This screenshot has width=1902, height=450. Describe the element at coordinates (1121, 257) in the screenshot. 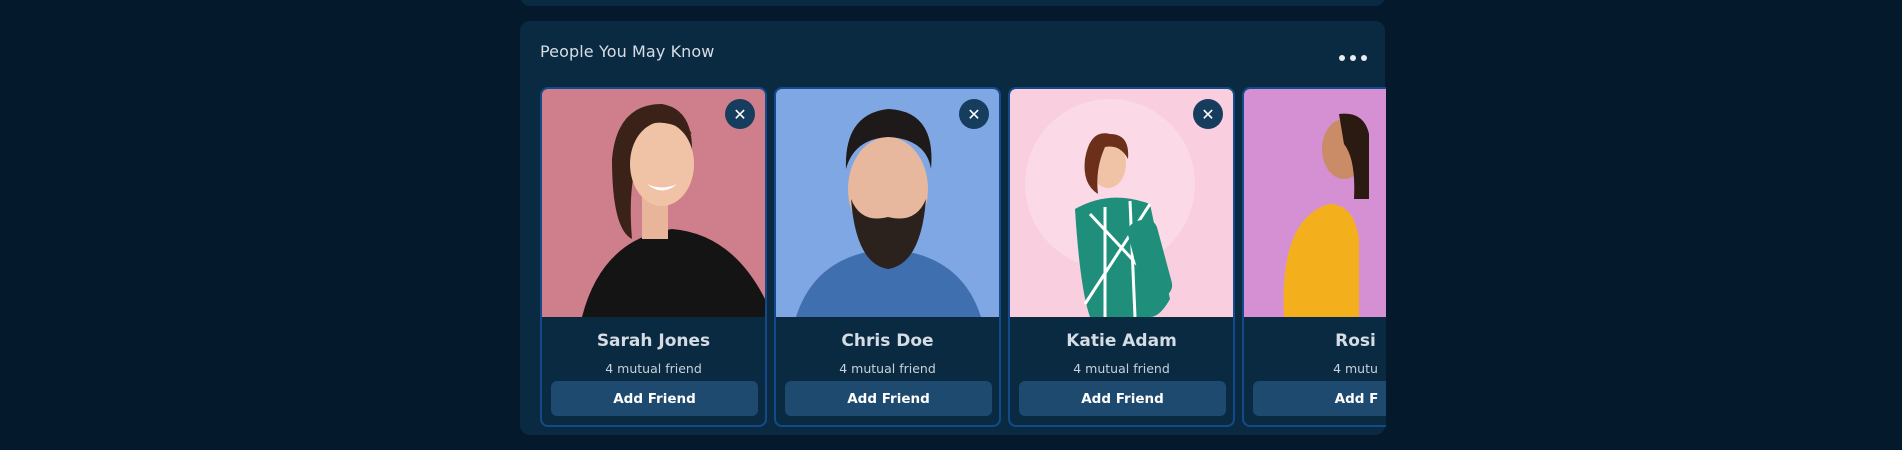

I see `suggestion-card: ✕ Katie Adam 4 mutual friend Add Friend` at that location.